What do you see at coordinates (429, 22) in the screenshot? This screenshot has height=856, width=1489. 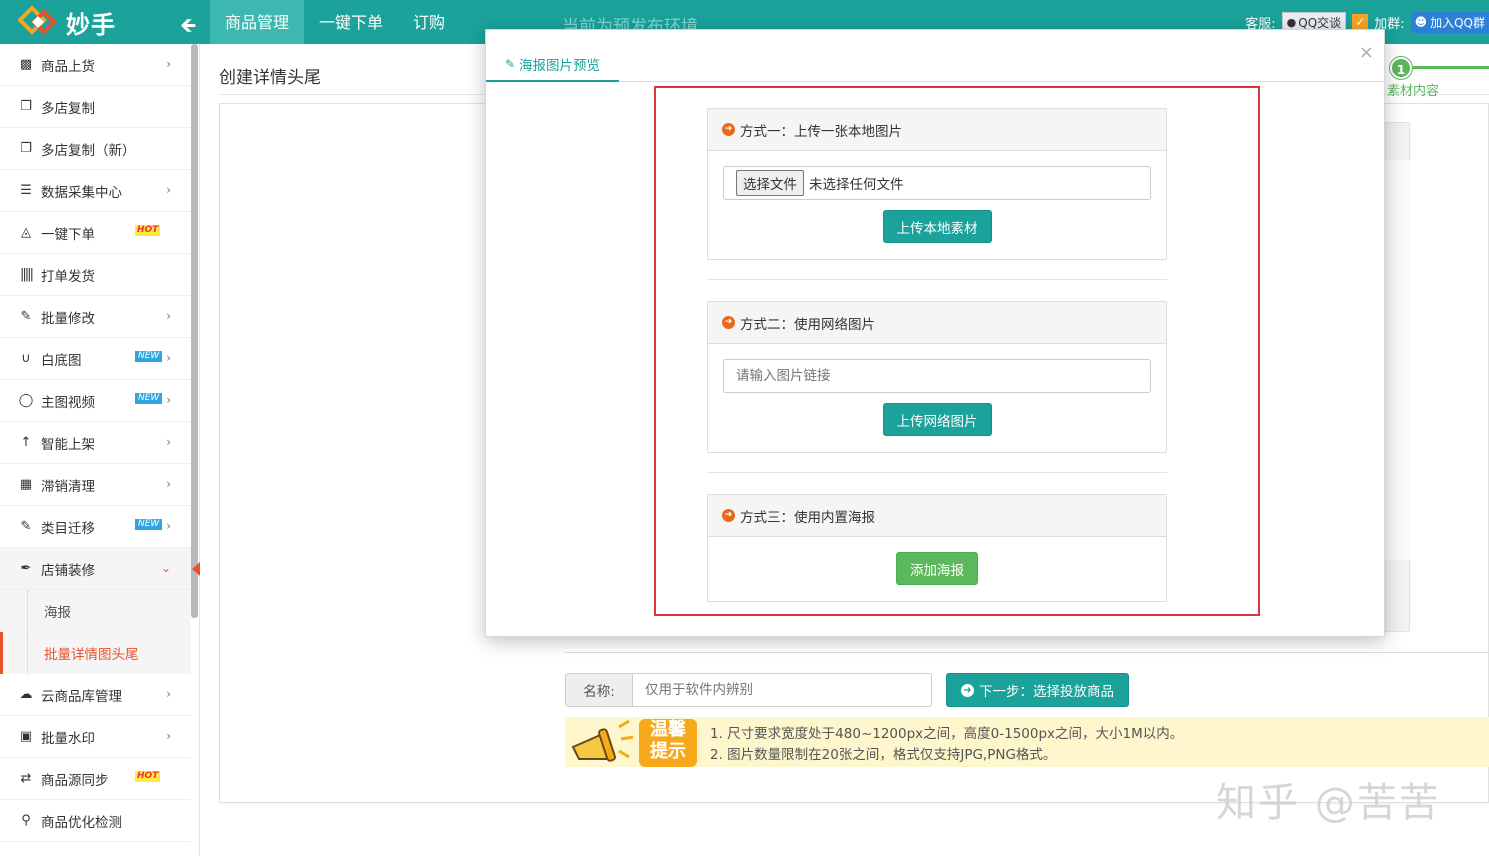 I see `nav-item-subscribe: 订购` at bounding box center [429, 22].